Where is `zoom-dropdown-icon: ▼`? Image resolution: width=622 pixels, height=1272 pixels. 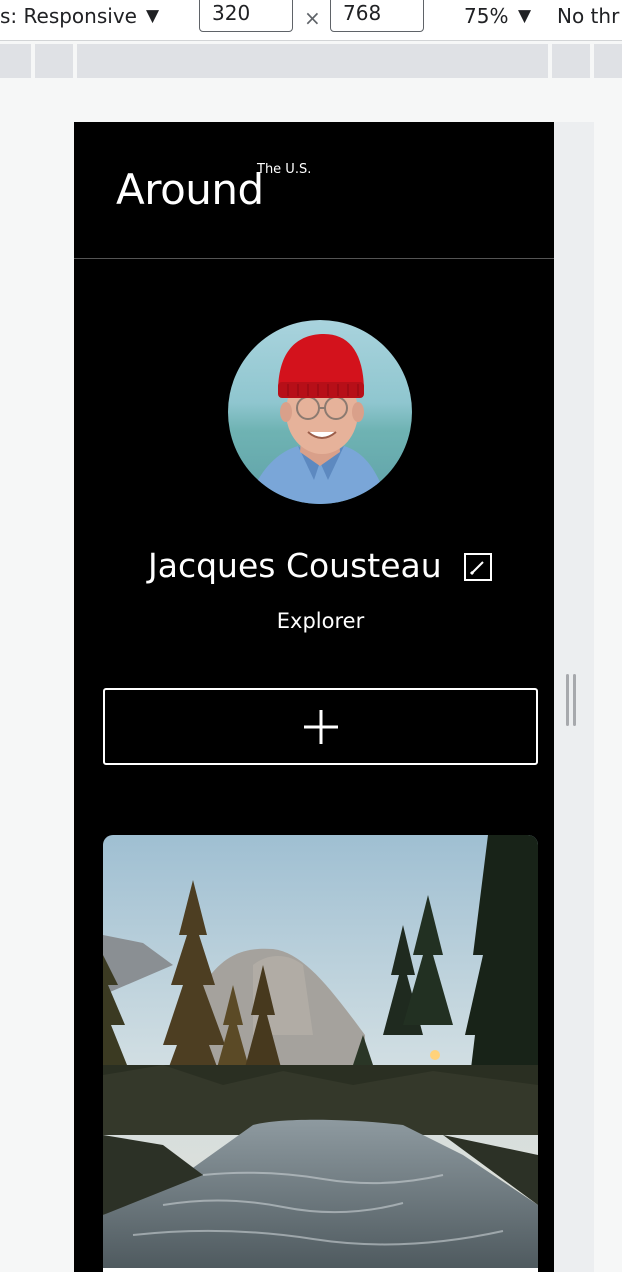 zoom-dropdown-icon: ▼ is located at coordinates (524, 16).